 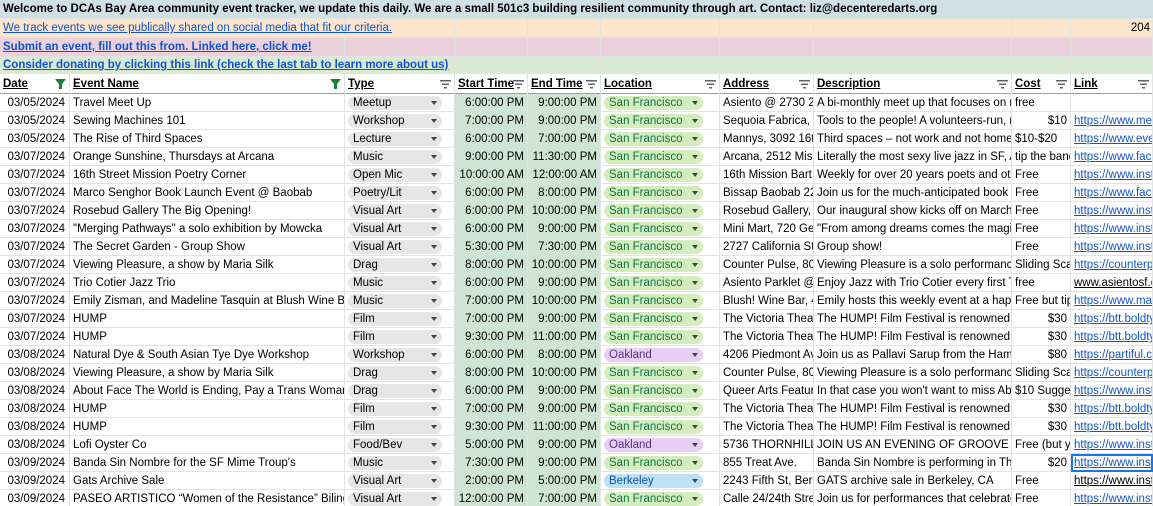 What do you see at coordinates (395, 121) in the screenshot?
I see `type-dropdown-chip: Workshop` at bounding box center [395, 121].